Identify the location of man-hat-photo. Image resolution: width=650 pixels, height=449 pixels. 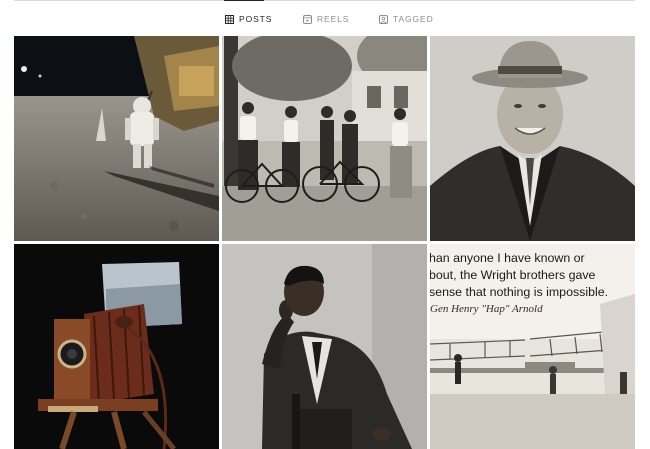
(532, 138).